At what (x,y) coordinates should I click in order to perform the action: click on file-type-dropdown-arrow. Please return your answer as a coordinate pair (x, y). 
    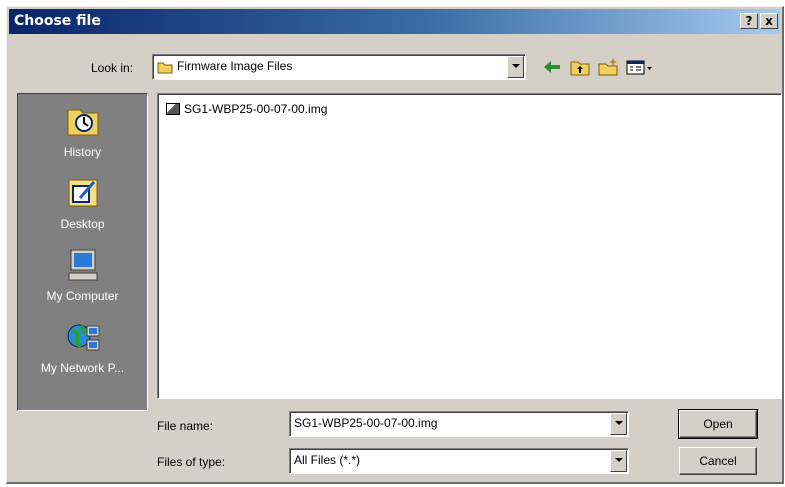
    Looking at the image, I should click on (618, 461).